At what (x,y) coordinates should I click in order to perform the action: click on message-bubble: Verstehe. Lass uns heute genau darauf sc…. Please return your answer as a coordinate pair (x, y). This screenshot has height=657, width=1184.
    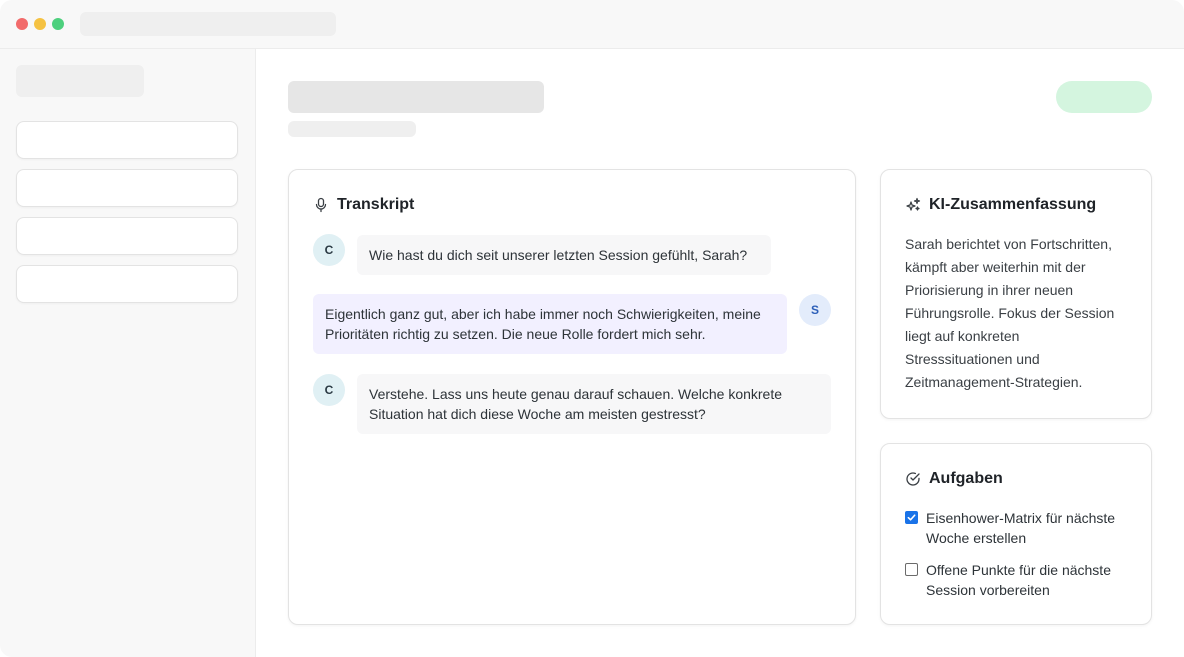
    Looking at the image, I should click on (594, 404).